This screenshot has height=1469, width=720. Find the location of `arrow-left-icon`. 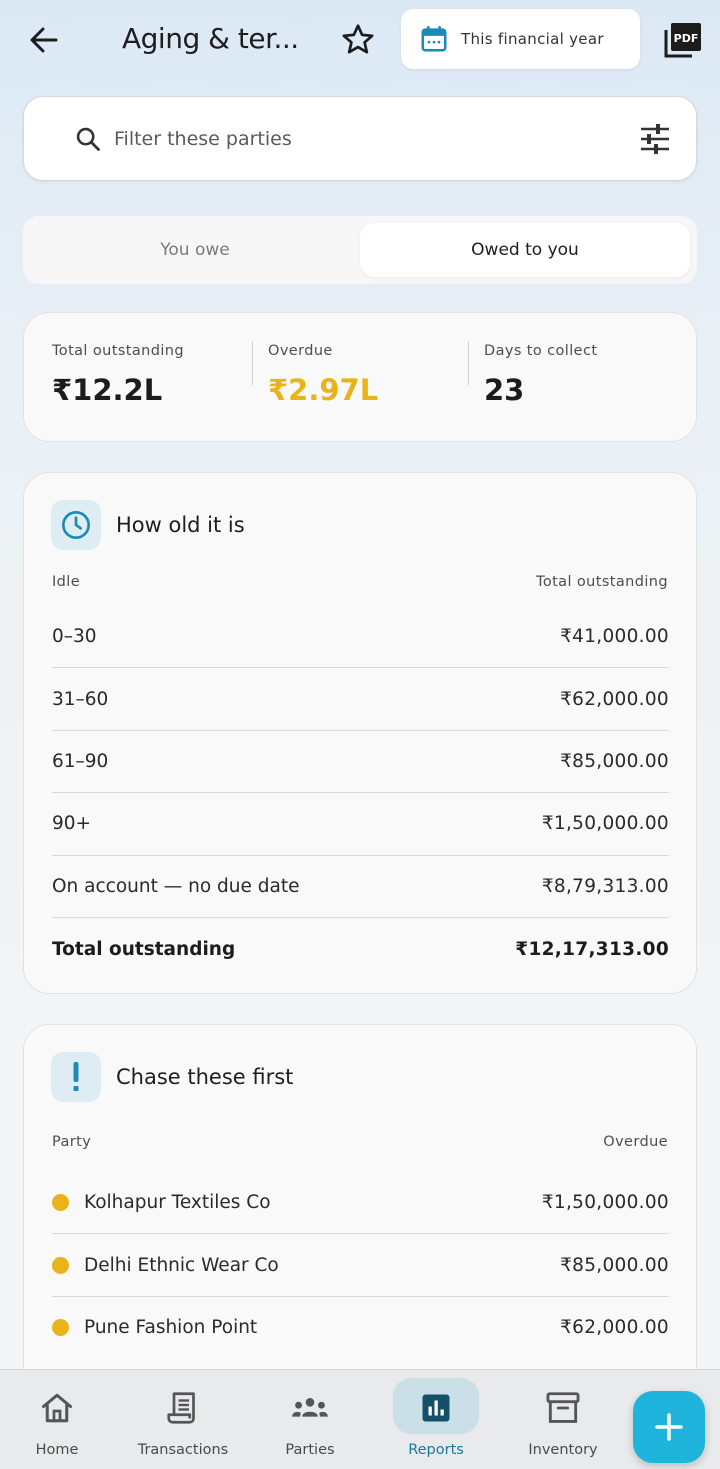

arrow-left-icon is located at coordinates (44, 40).